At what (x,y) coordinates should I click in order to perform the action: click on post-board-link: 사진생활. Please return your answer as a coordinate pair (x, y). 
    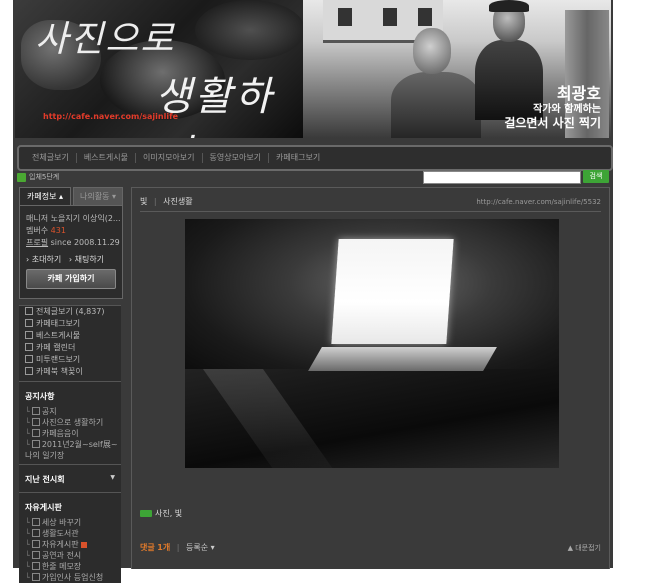
    Looking at the image, I should click on (177, 201).